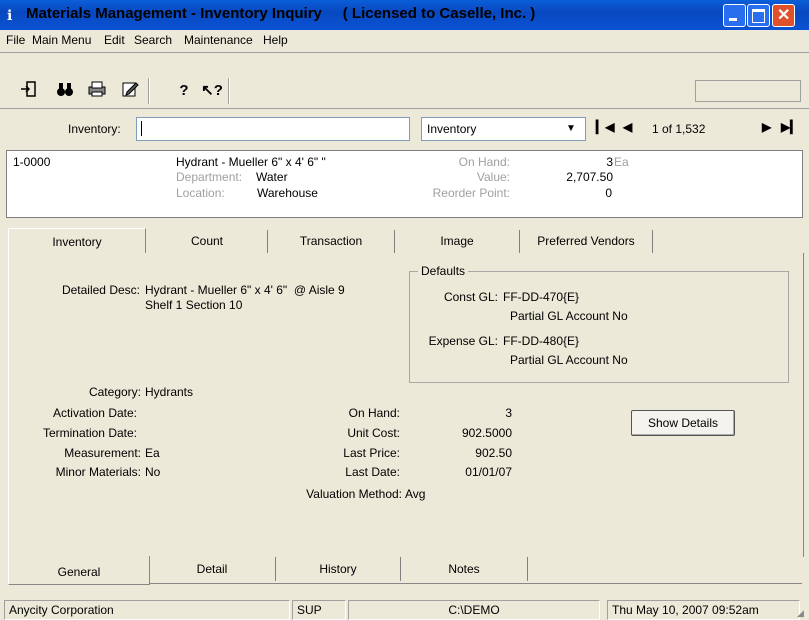 This screenshot has width=809, height=620. Describe the element at coordinates (605, 127) in the screenshot. I see `first-record-icon: ▎◀` at that location.